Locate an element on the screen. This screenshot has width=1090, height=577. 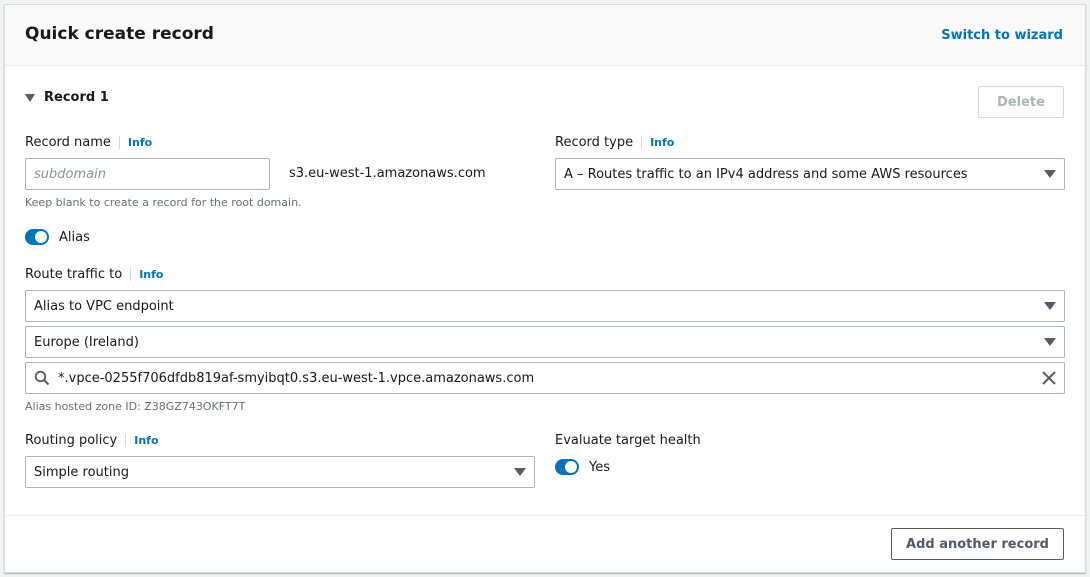
route-target-select: Alias to VPC endpoint is located at coordinates (545, 306).